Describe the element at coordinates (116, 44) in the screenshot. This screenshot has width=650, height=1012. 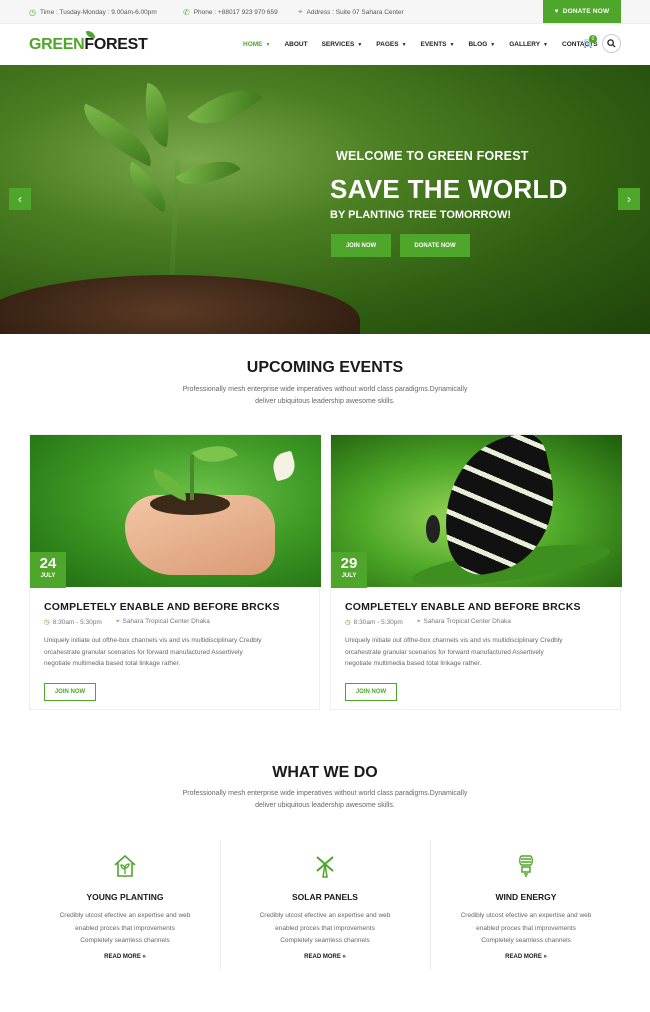
I see `logo-dark-text: FOREST` at that location.